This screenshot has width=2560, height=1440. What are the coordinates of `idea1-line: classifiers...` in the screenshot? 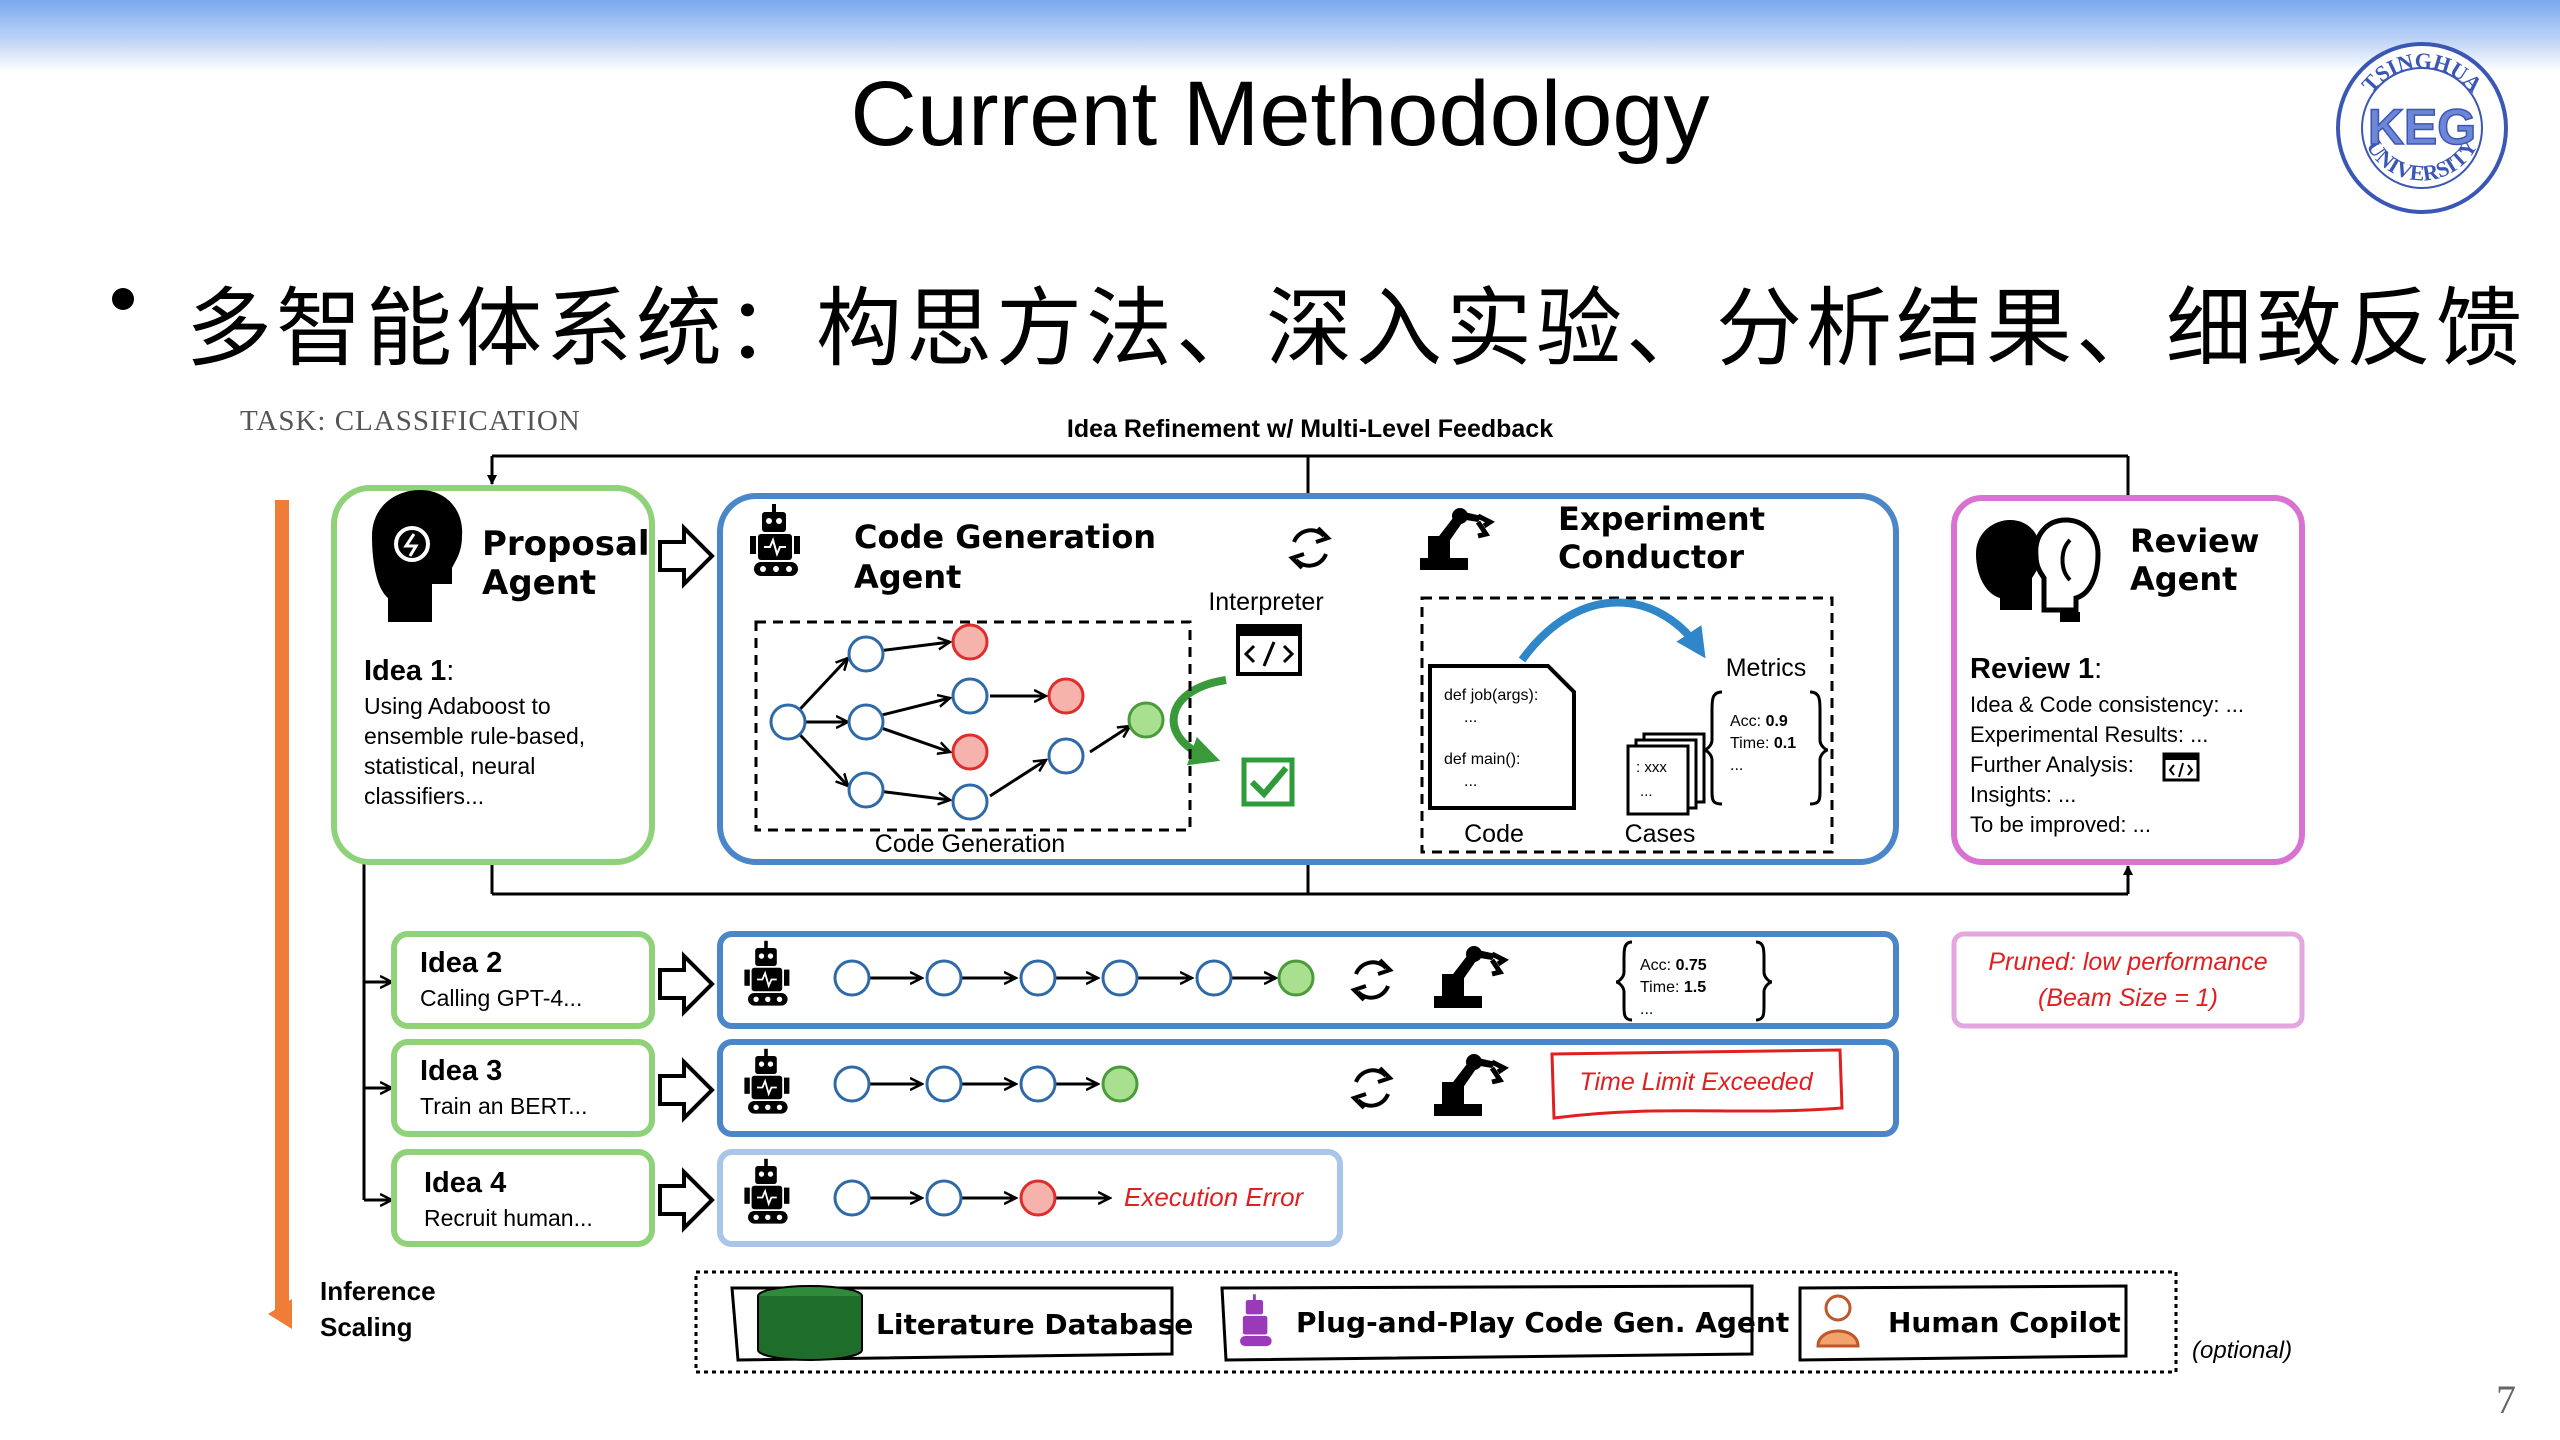 It's located at (424, 796).